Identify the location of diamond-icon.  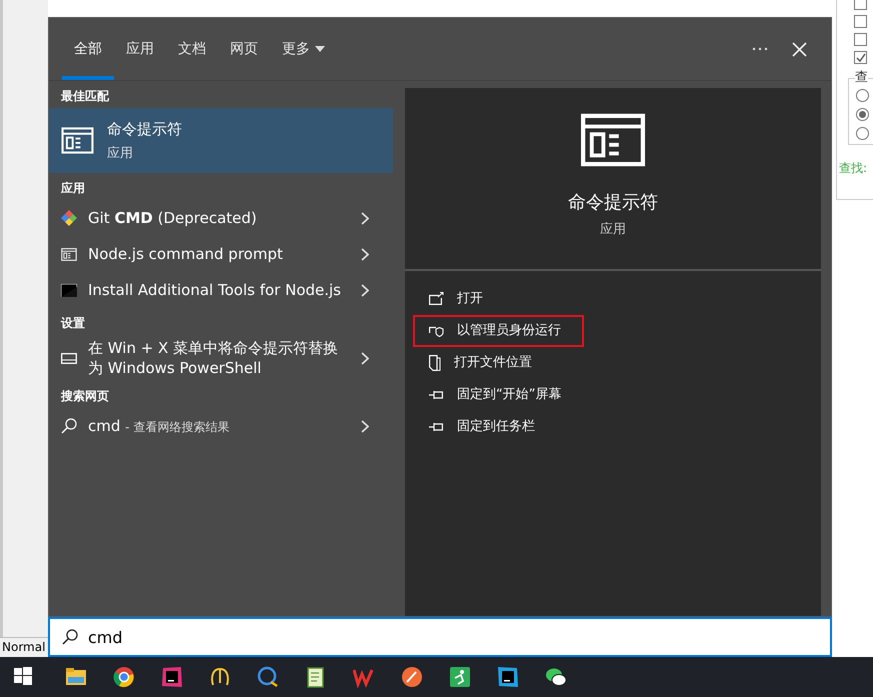
(69, 218).